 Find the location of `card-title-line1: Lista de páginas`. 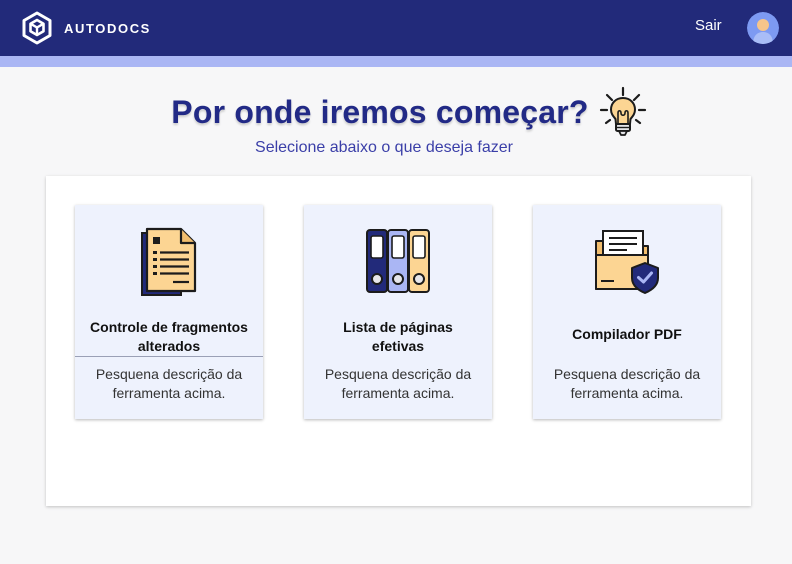

card-title-line1: Lista de páginas is located at coordinates (398, 327).